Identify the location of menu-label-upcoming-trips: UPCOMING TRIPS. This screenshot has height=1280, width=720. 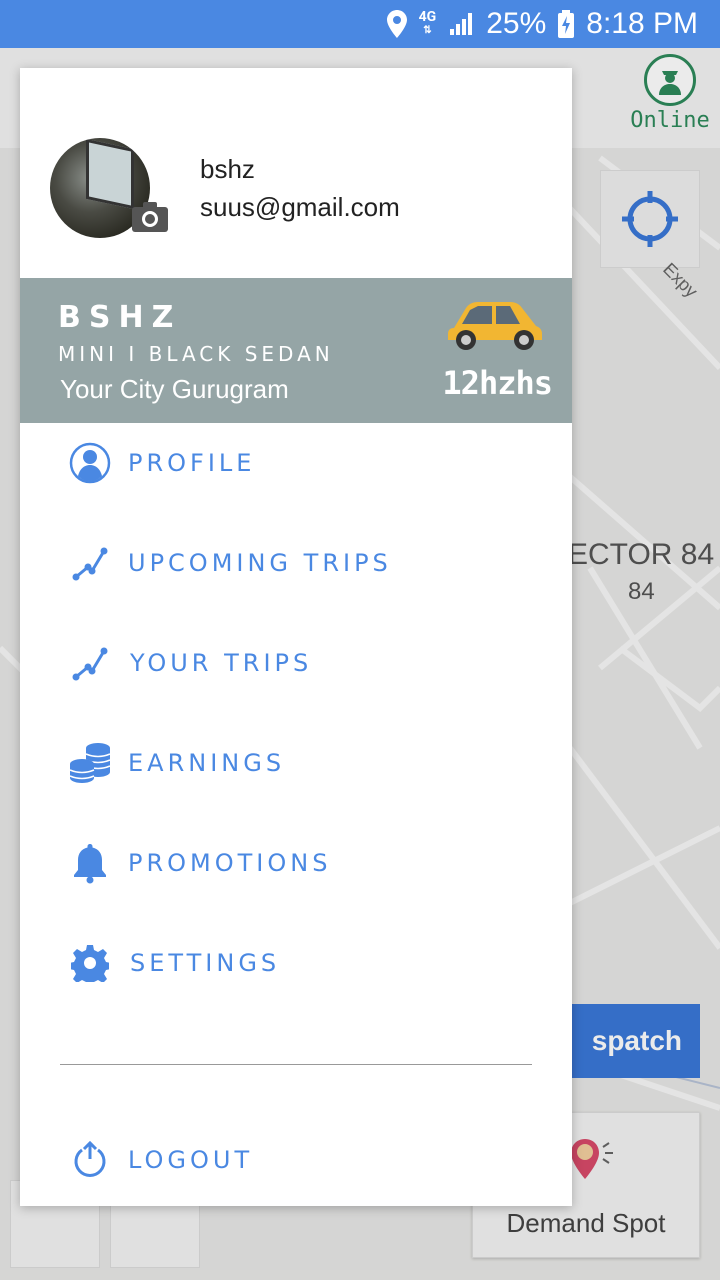
(260, 563).